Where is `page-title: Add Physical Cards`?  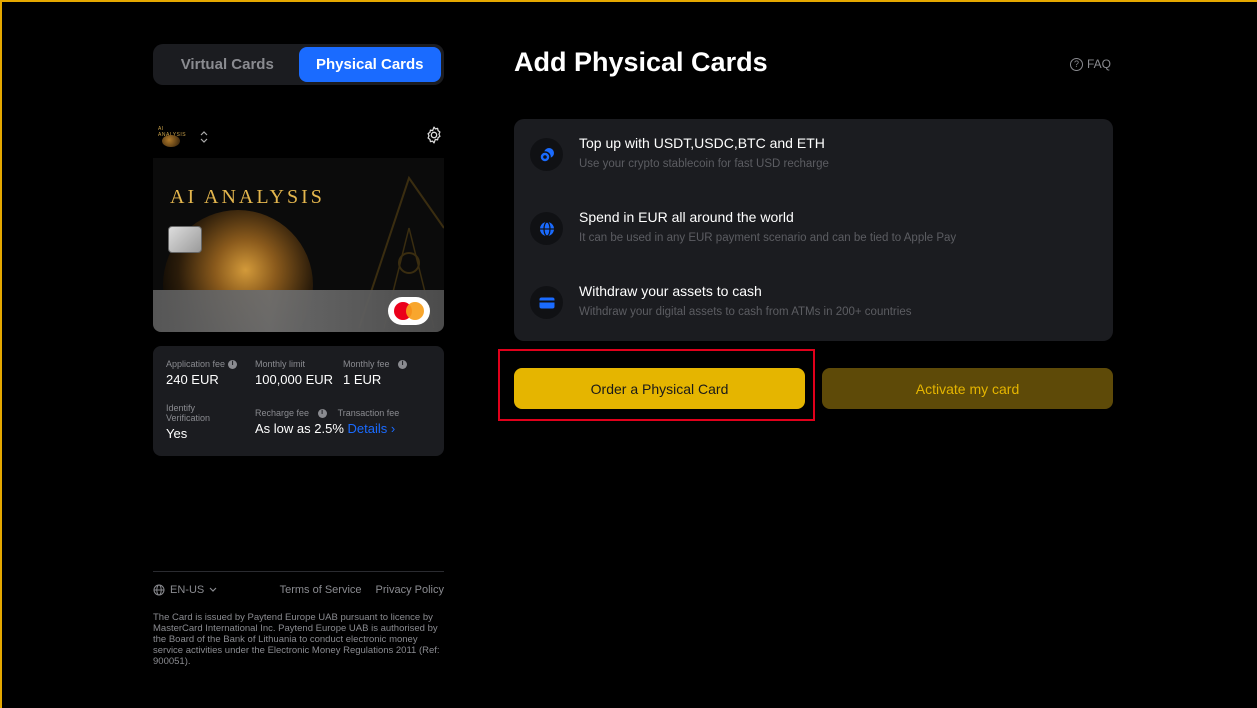 page-title: Add Physical Cards is located at coordinates (641, 62).